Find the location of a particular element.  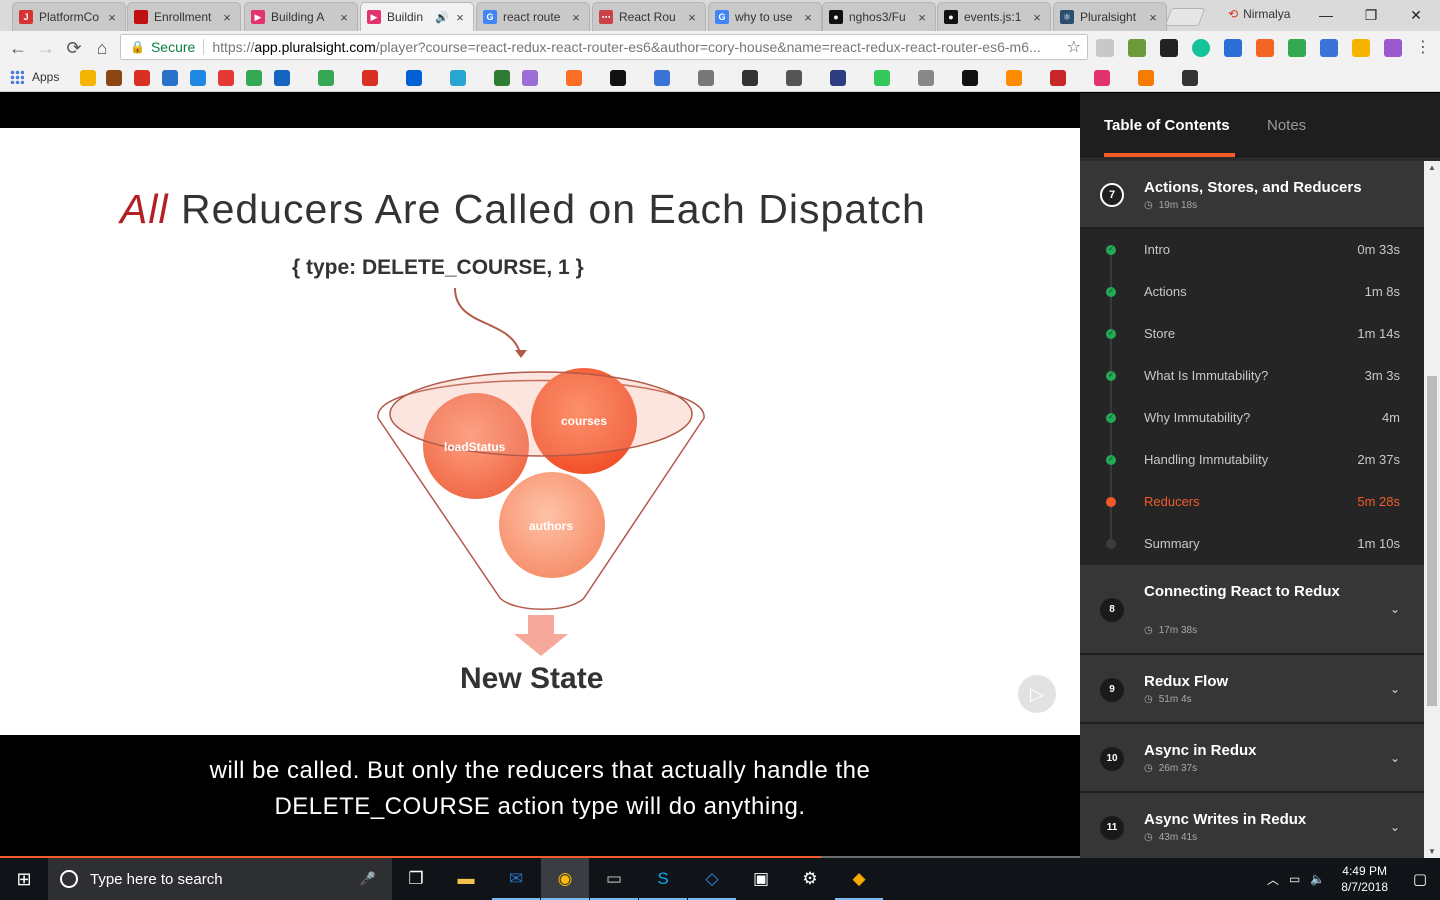

vscode-icon: ◇ is located at coordinates (712, 879).